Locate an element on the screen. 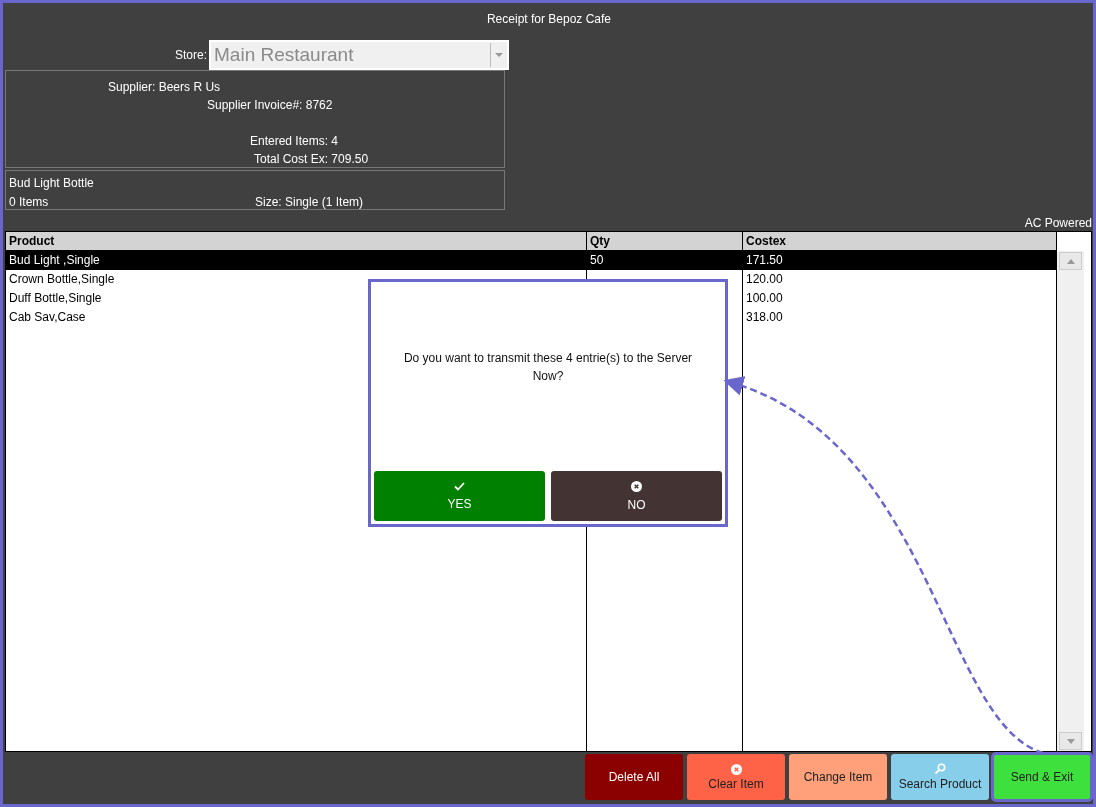 The width and height of the screenshot is (1096, 807). table-cell: 50 is located at coordinates (664, 260).